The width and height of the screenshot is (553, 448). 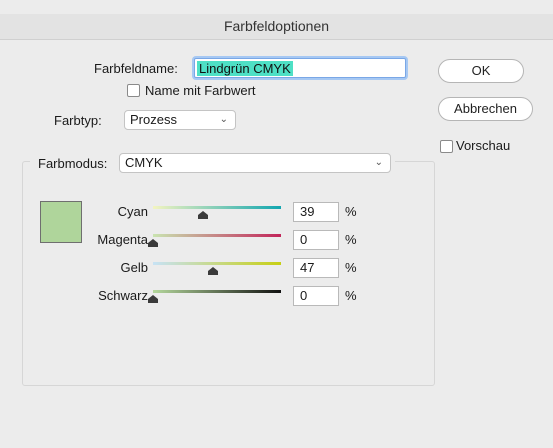 What do you see at coordinates (217, 291) in the screenshot?
I see `black-slider-track` at bounding box center [217, 291].